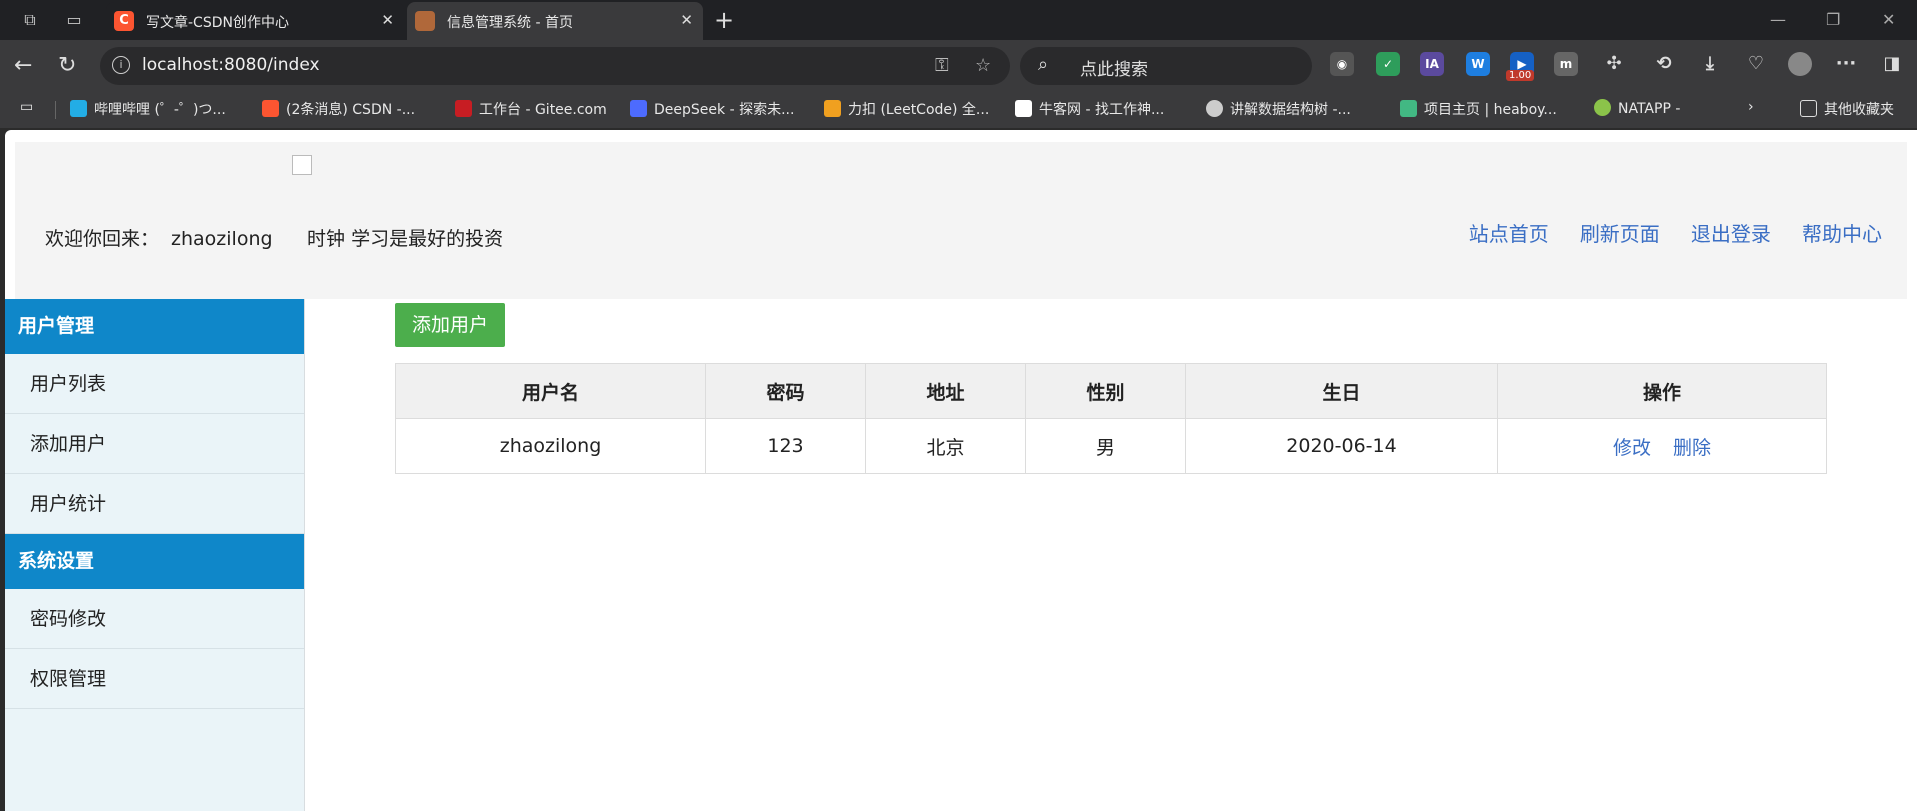 The height and width of the screenshot is (811, 1917). Describe the element at coordinates (1842, 234) in the screenshot. I see `help-center-link: 帮助中心` at that location.